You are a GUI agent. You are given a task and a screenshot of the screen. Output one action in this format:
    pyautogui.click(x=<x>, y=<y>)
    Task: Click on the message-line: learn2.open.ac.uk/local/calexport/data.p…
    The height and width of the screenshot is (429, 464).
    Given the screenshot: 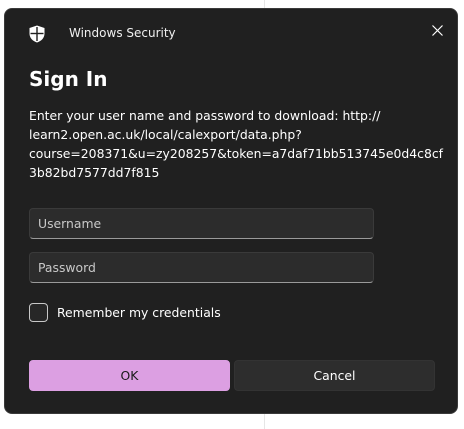 What is the action you would take?
    pyautogui.click(x=165, y=134)
    